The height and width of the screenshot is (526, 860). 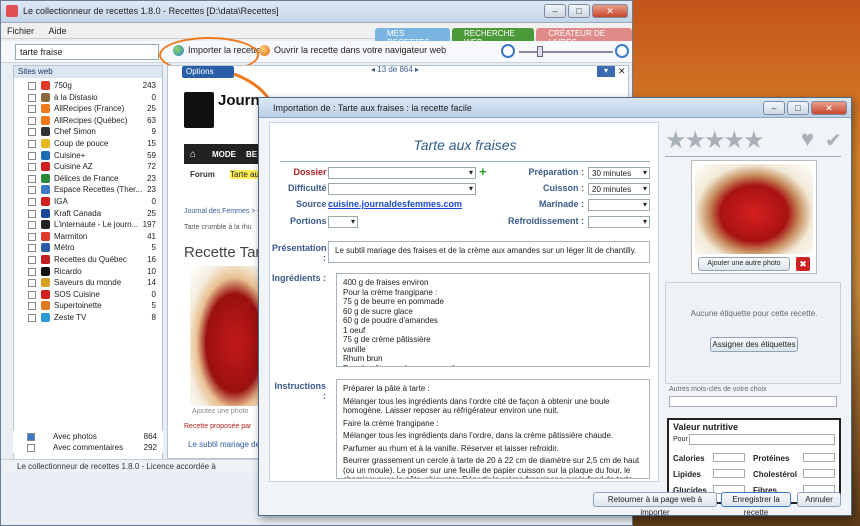 What do you see at coordinates (655, 504) in the screenshot?
I see `back-button: Retourner à la page web à importer` at bounding box center [655, 504].